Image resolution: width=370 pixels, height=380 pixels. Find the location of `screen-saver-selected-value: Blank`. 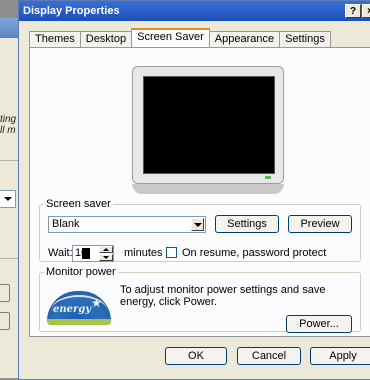

screen-saver-selected-value: Blank is located at coordinates (66, 224).